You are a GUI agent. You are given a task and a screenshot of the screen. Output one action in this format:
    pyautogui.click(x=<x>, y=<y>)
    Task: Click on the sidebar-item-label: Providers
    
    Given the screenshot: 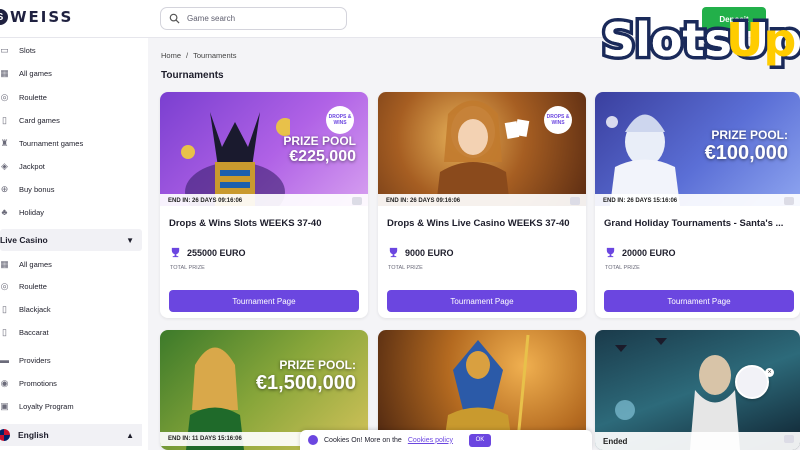 What is the action you would take?
    pyautogui.click(x=35, y=360)
    